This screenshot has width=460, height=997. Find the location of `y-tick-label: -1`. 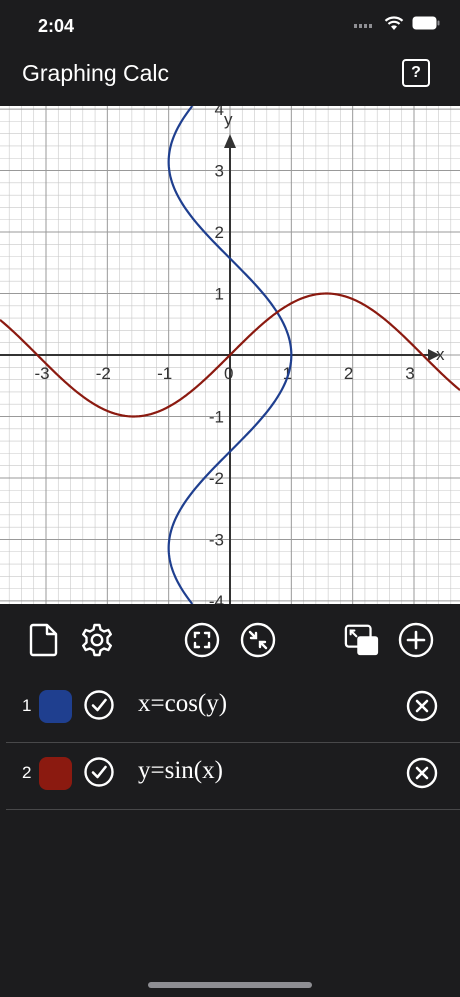

y-tick-label: -1 is located at coordinates (216, 416).